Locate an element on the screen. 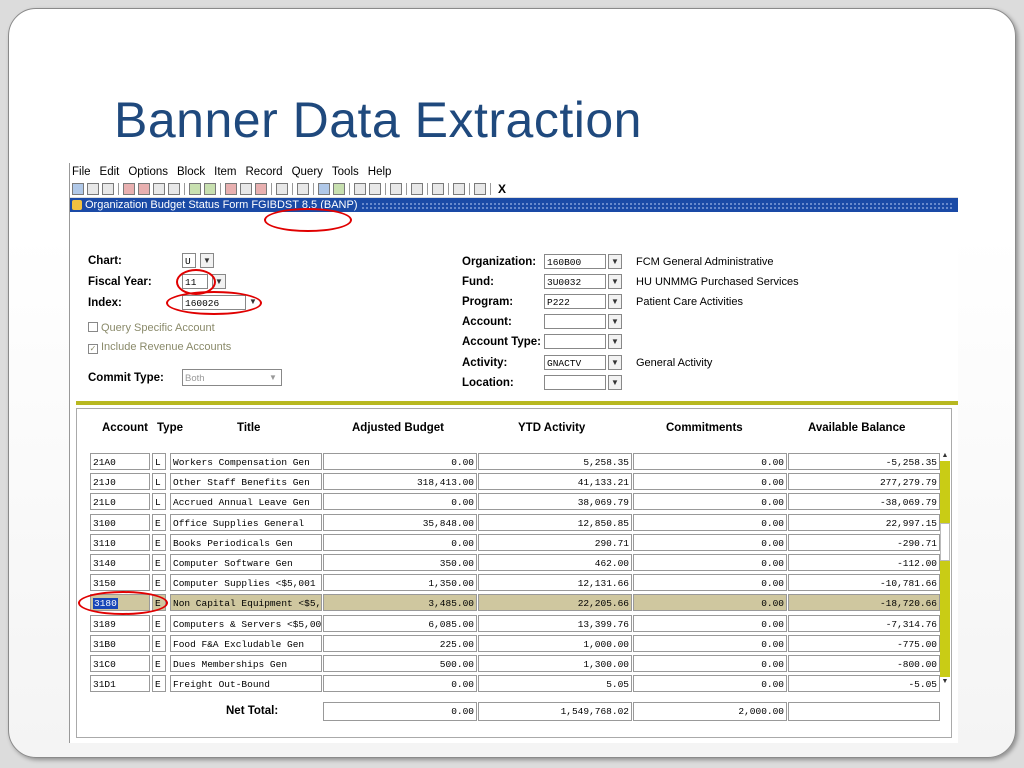 This screenshot has height=768, width=1024. adjusted-budget-cell: 35,848.00 is located at coordinates (400, 522).